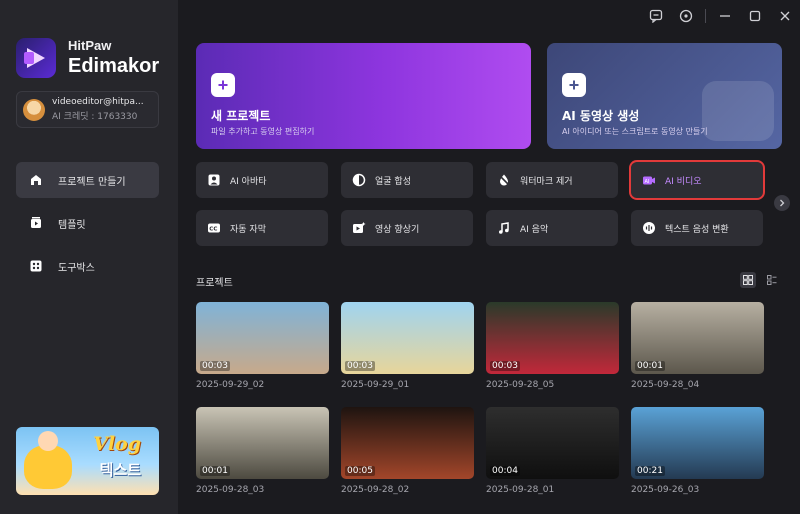  What do you see at coordinates (393, 181) in the screenshot?
I see `tool-label: 얼굴 합성` at bounding box center [393, 181].